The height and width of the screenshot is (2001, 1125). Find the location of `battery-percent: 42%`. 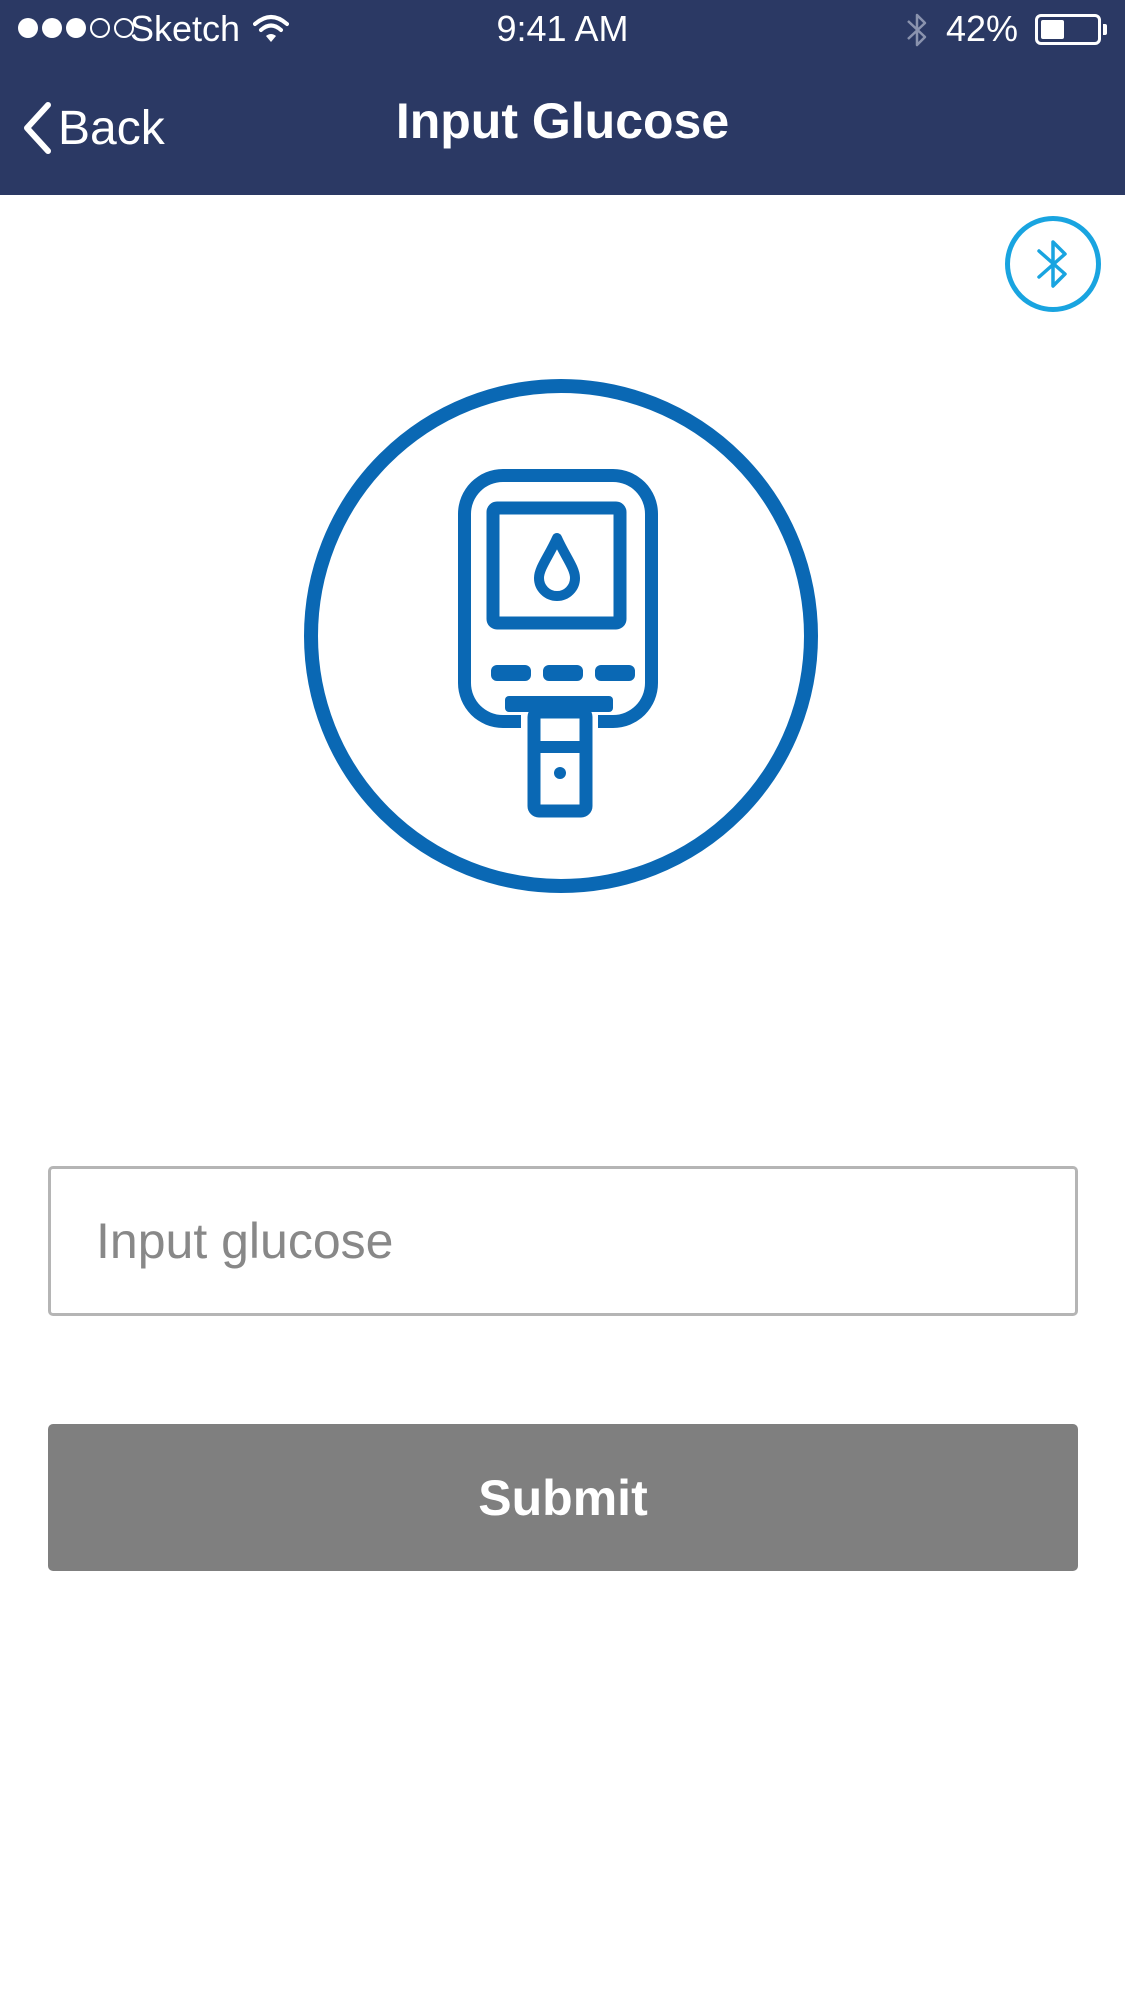

battery-percent: 42% is located at coordinates (982, 28).